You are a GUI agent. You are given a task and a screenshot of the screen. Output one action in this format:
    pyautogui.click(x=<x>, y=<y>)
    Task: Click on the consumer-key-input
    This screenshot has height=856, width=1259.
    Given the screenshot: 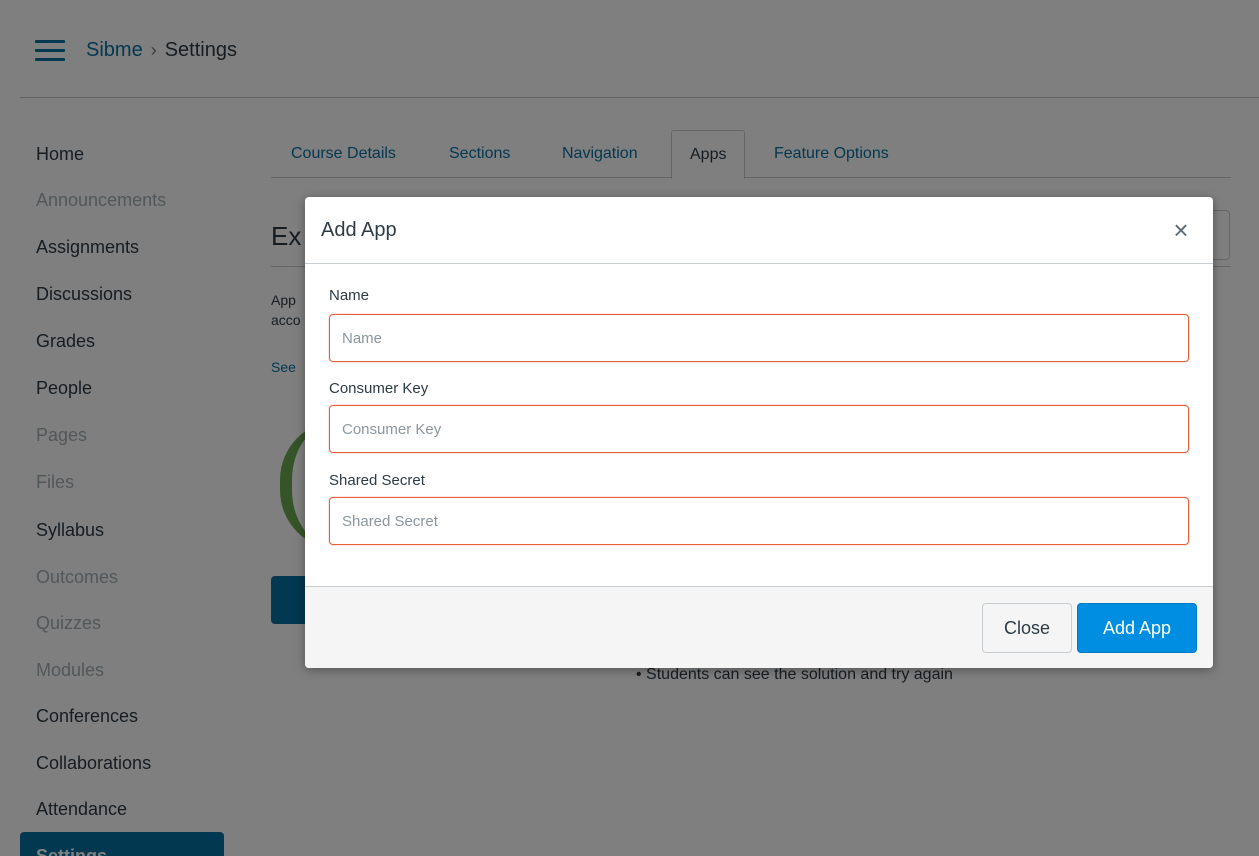 What is the action you would take?
    pyautogui.click(x=759, y=429)
    